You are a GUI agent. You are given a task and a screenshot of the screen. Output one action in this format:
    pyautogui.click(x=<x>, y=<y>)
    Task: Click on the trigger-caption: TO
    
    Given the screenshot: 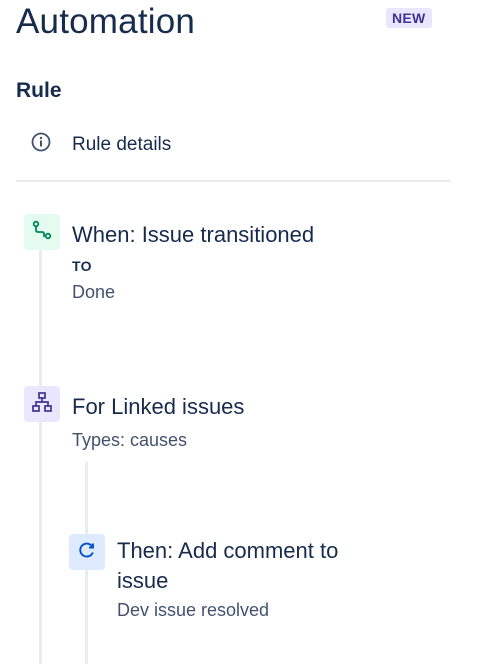 What is the action you would take?
    pyautogui.click(x=82, y=266)
    